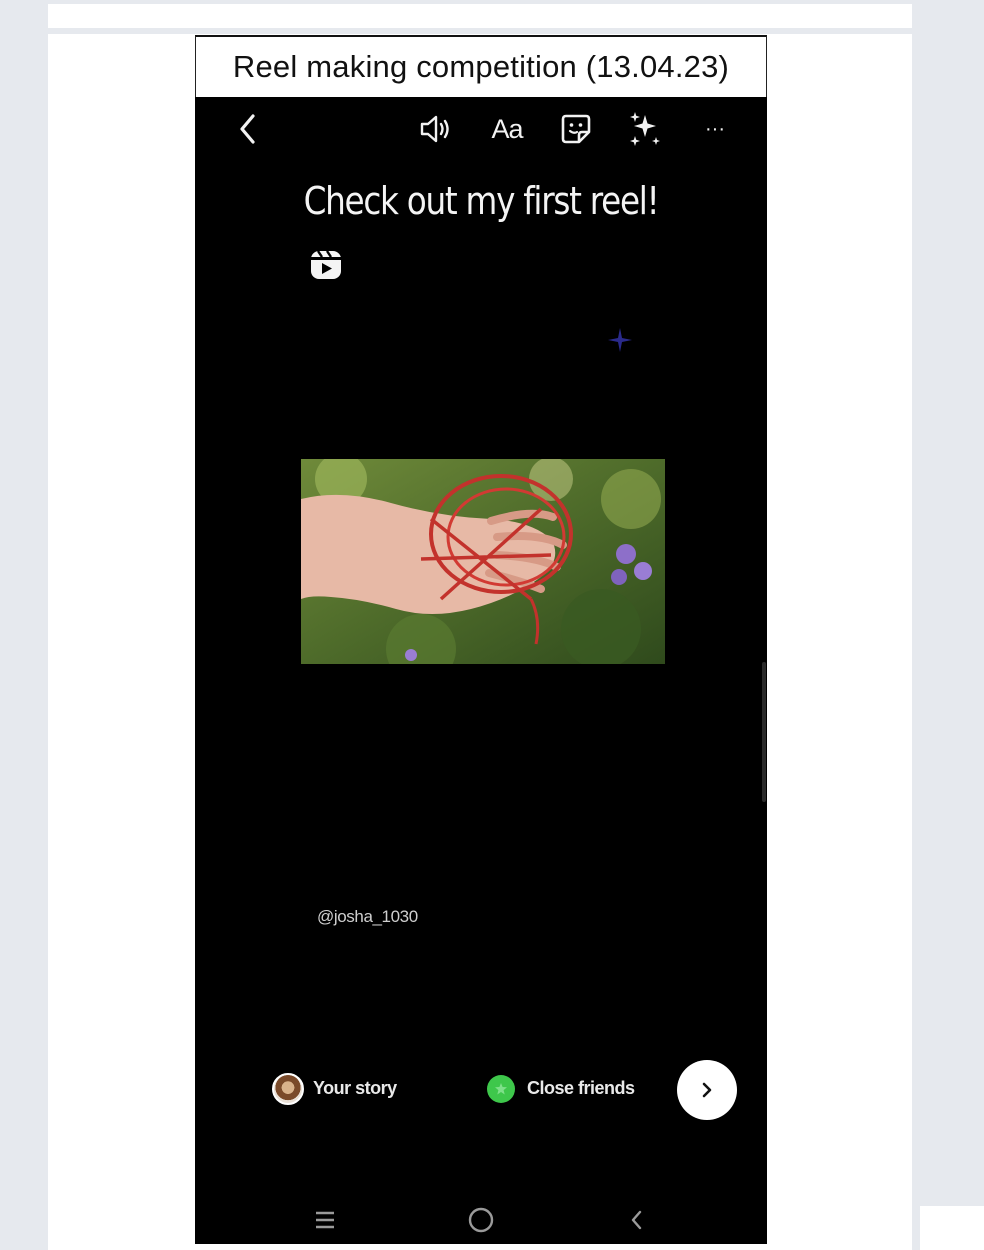  I want to click on scroll-indicator, so click(764, 732).